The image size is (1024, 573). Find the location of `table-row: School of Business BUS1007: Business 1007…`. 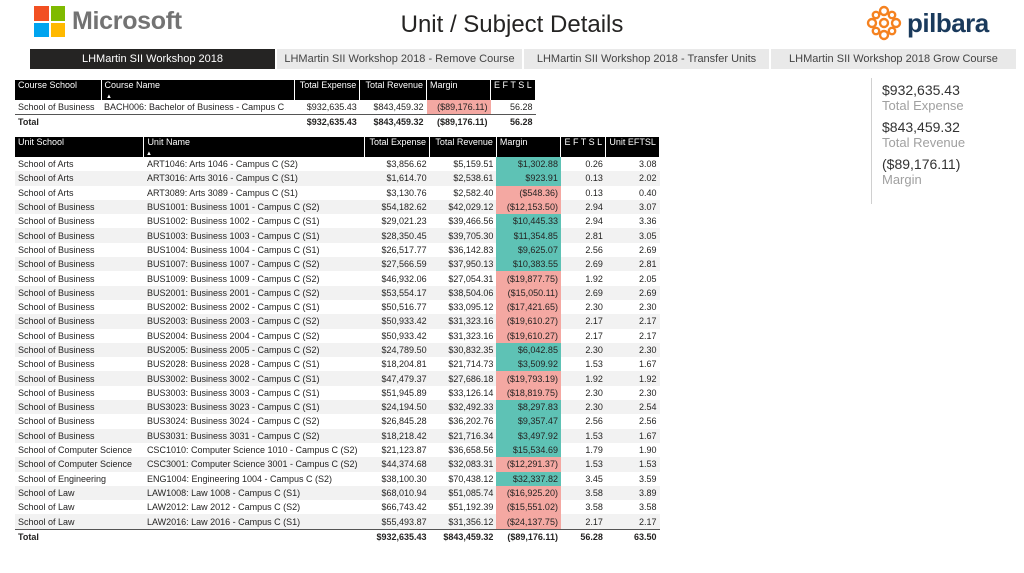

table-row: School of Business BUS1007: Business 1007… is located at coordinates (337, 264).